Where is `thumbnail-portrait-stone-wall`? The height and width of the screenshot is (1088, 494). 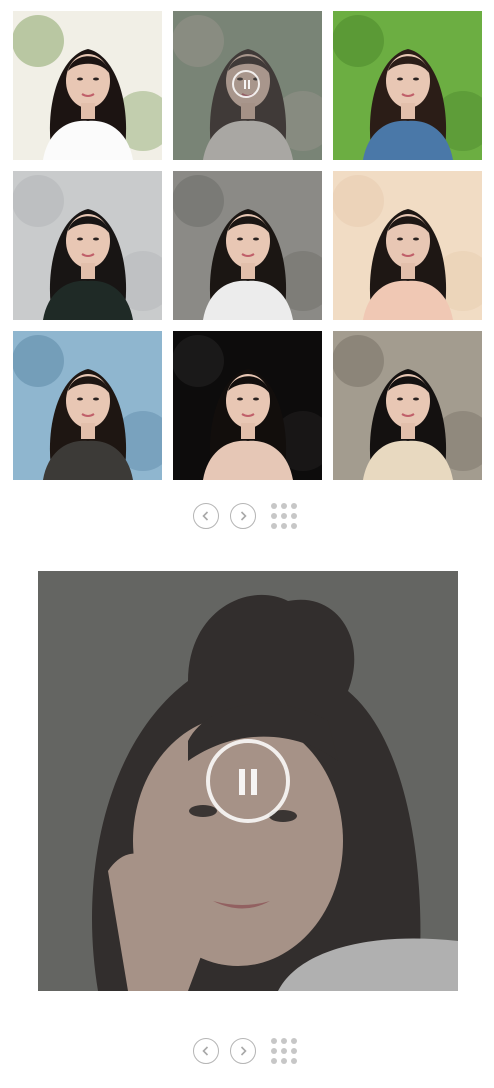
thumbnail-portrait-stone-wall is located at coordinates (407, 405).